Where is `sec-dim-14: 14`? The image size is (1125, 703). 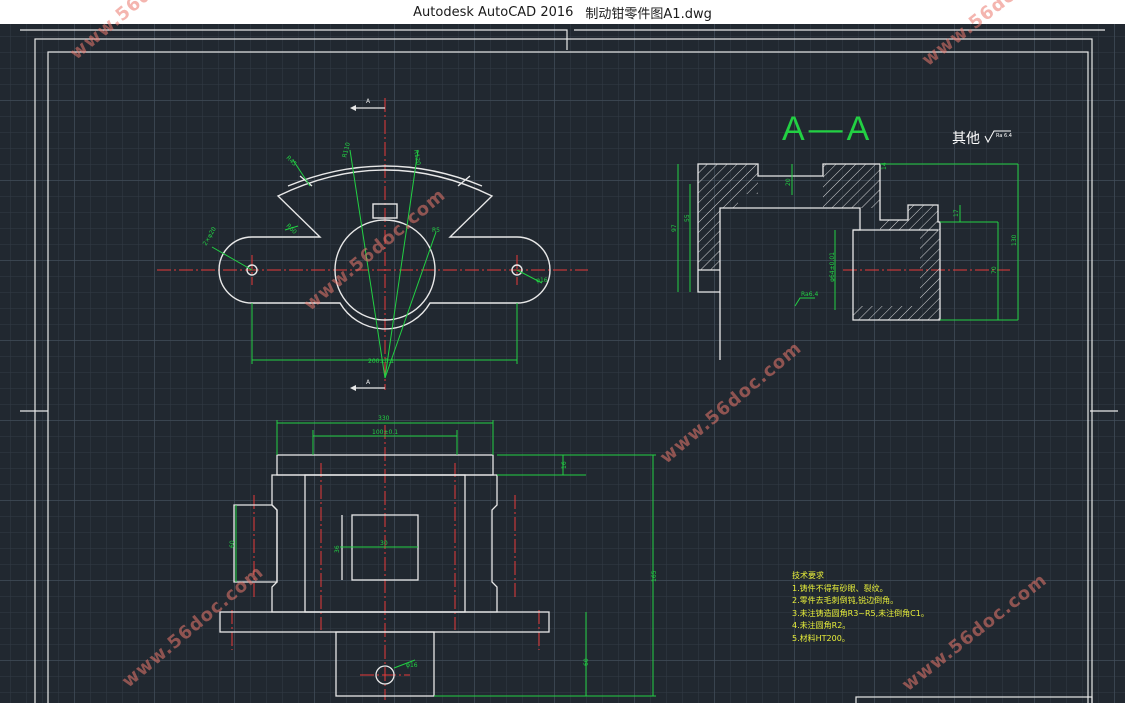 sec-dim-14: 14 is located at coordinates (884, 166).